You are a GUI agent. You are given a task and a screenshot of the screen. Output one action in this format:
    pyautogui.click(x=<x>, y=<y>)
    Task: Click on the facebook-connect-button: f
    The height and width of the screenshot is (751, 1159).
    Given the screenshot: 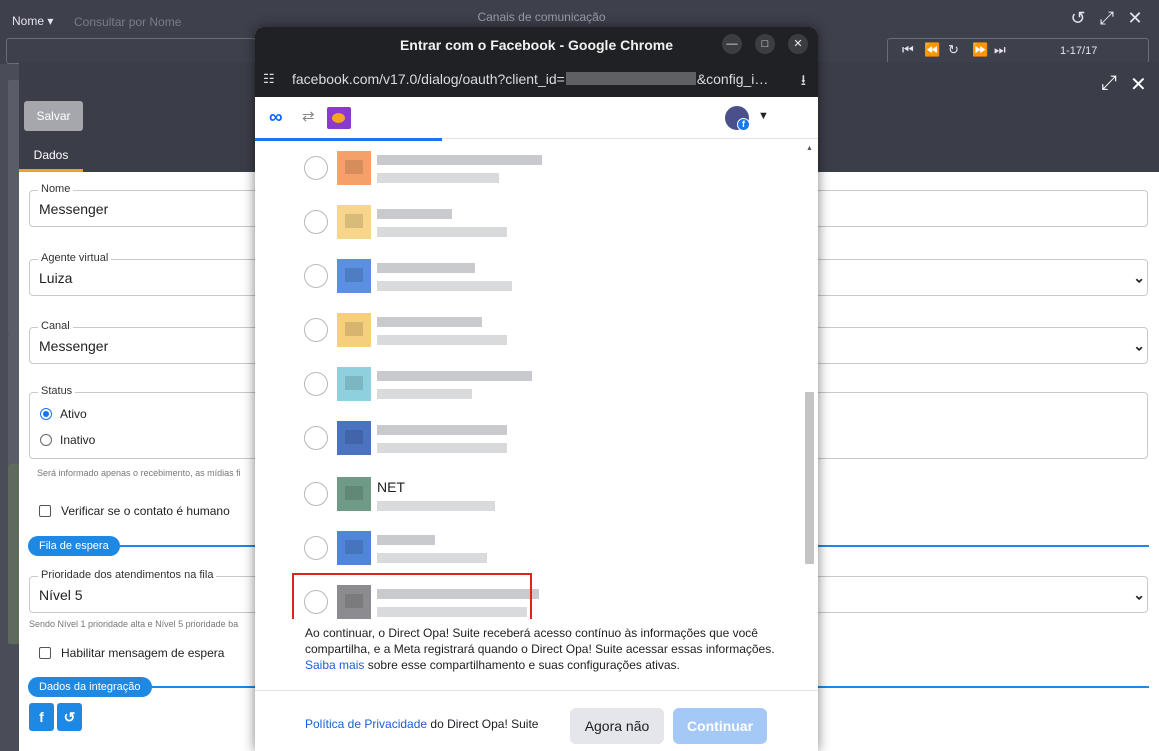 What is the action you would take?
    pyautogui.click(x=41, y=717)
    